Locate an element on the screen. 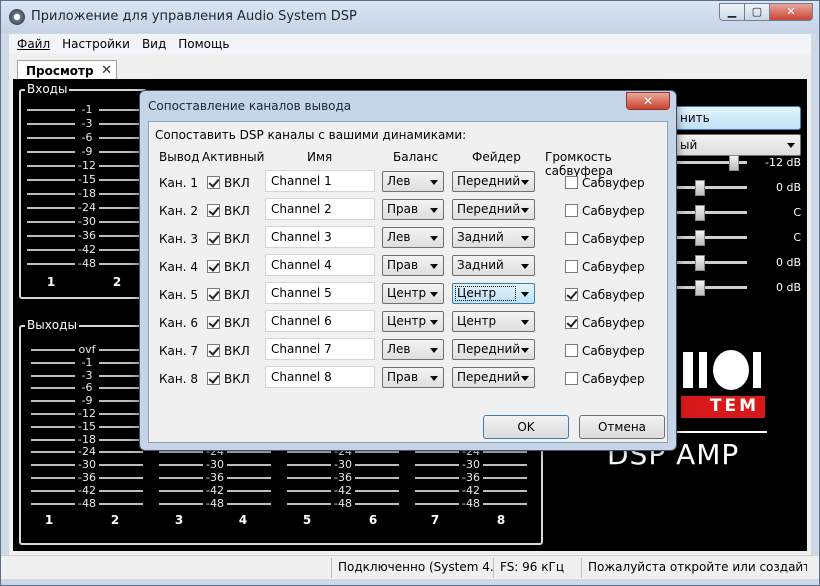 Image resolution: width=820 pixels, height=586 pixels. preset-dropdown: ый is located at coordinates (737, 145).